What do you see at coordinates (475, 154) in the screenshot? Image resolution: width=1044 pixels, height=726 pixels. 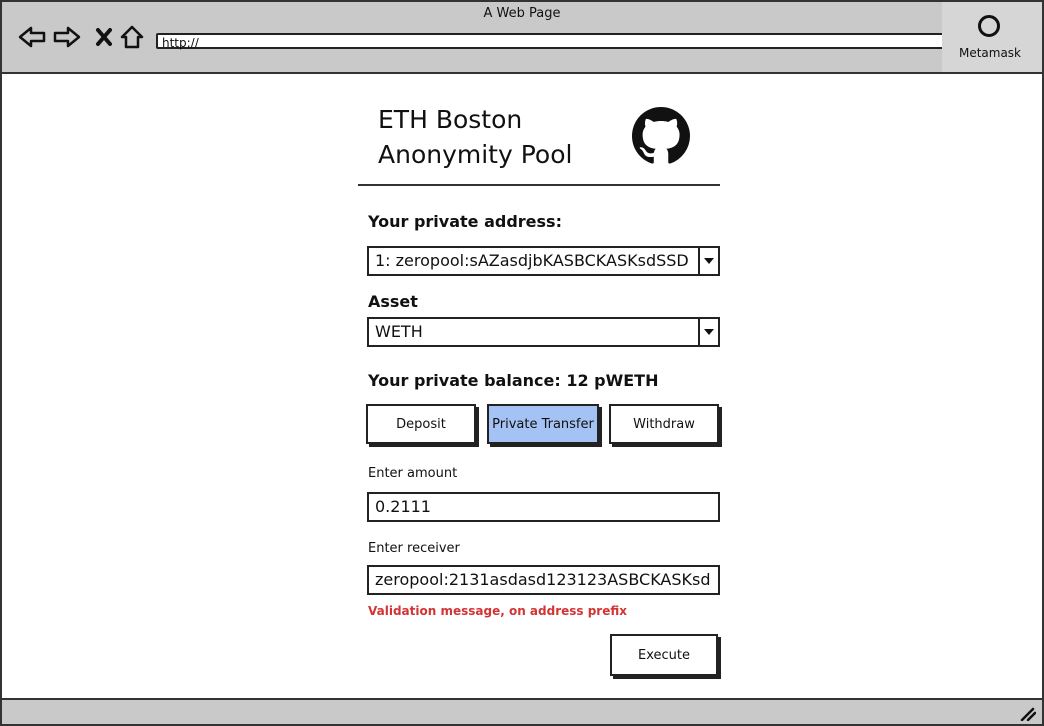 I see `page-title-line2: Anonymity Pool` at bounding box center [475, 154].